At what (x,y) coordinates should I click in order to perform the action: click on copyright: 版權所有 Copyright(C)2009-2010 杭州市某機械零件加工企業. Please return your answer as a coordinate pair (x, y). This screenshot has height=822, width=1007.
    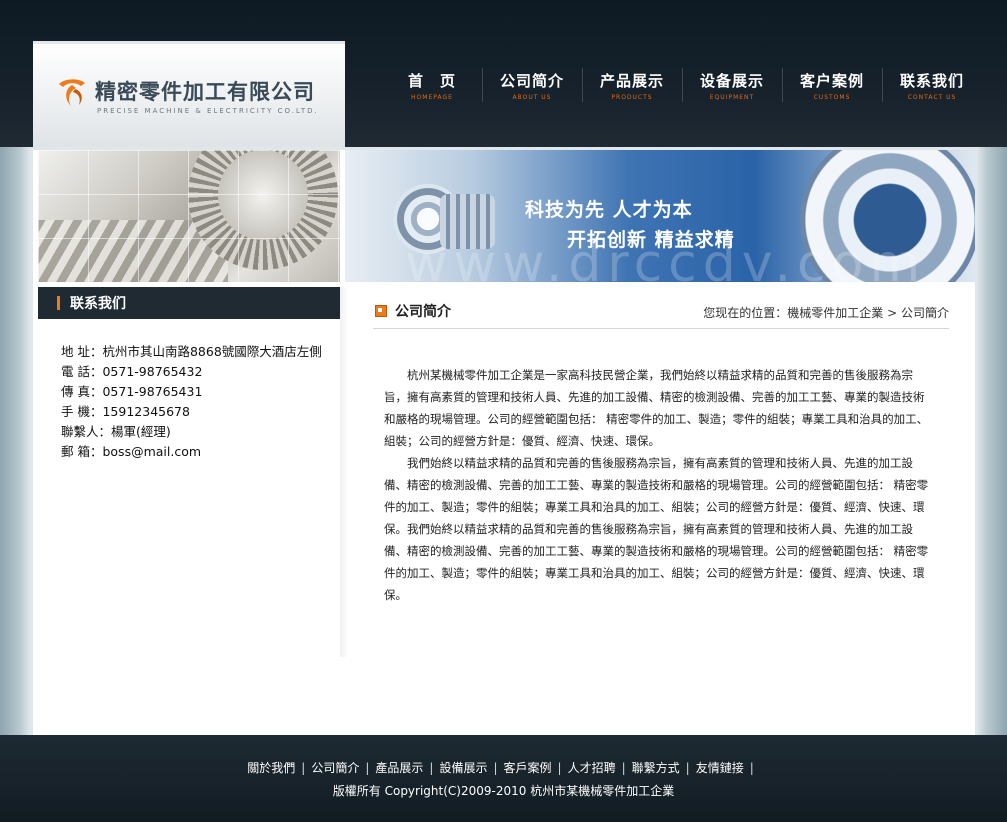
    Looking at the image, I should click on (503, 791).